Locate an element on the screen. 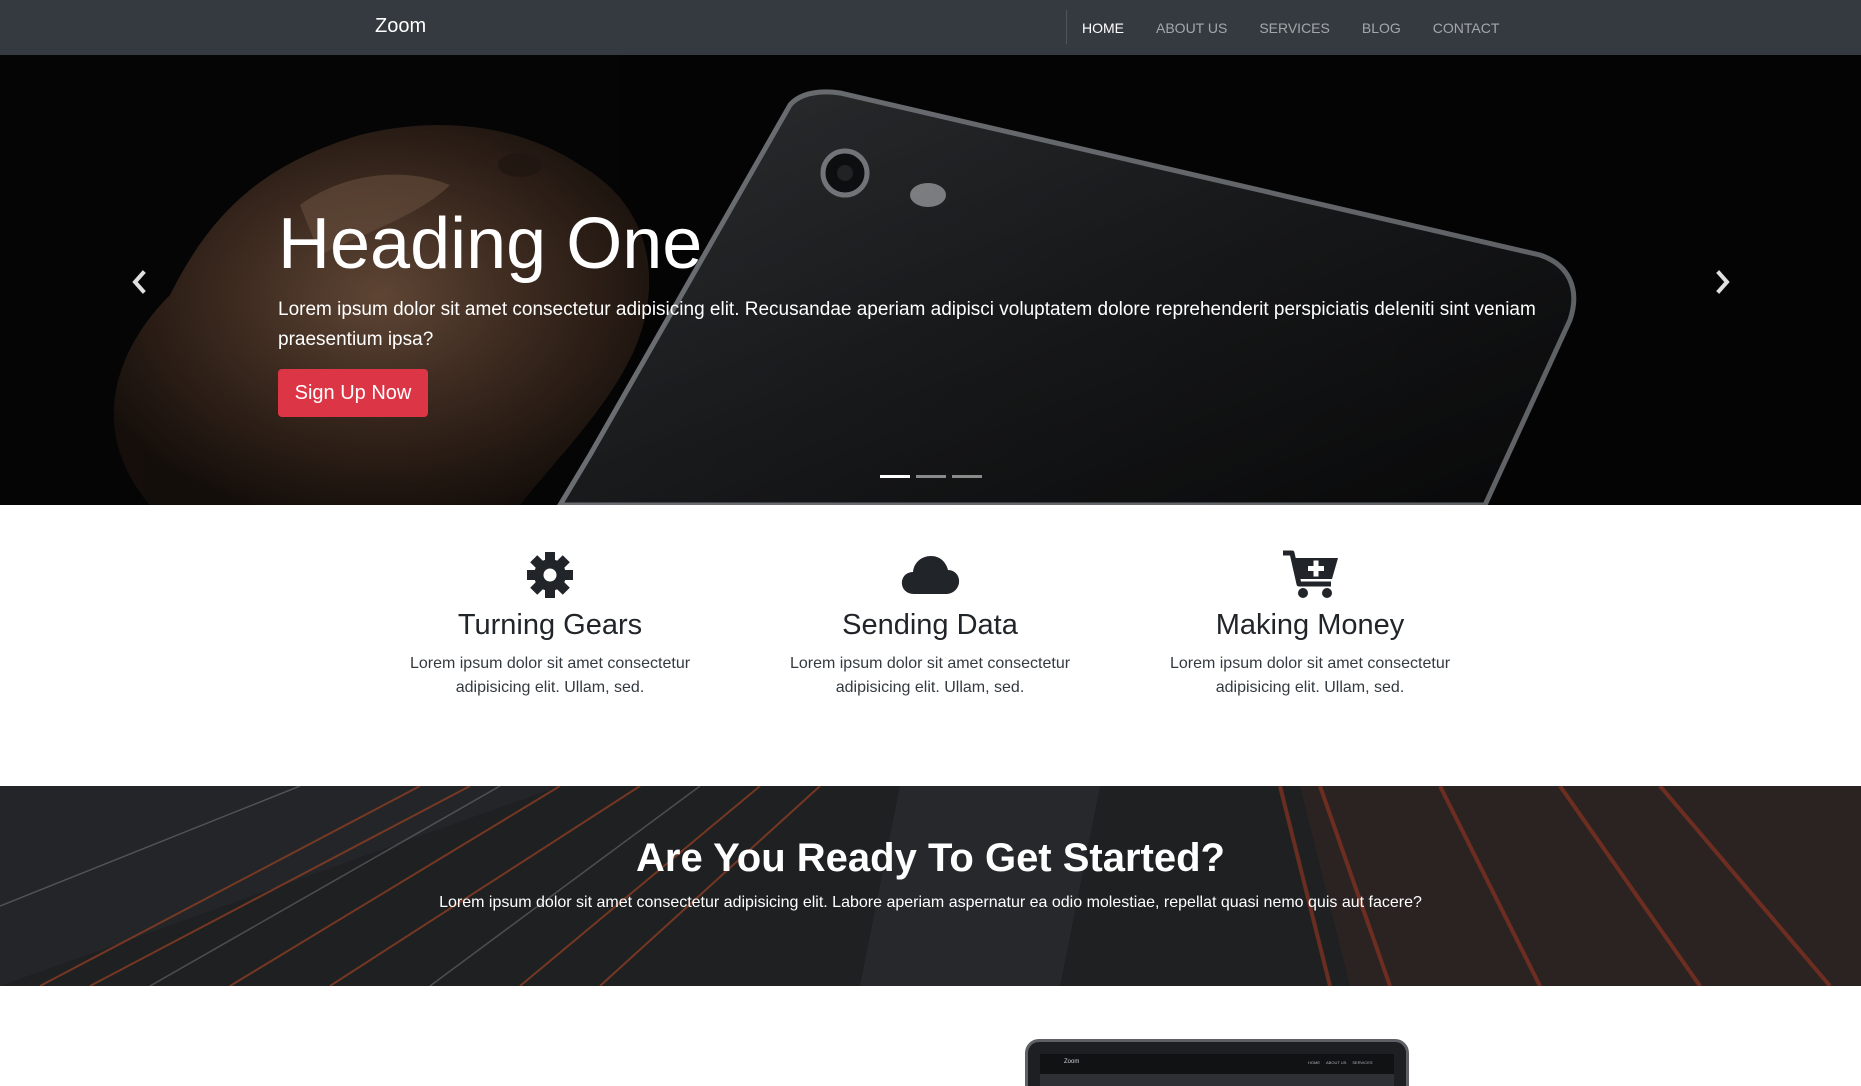 This screenshot has height=1086, width=1861. chevron-right-icon is located at coordinates (1723, 282).